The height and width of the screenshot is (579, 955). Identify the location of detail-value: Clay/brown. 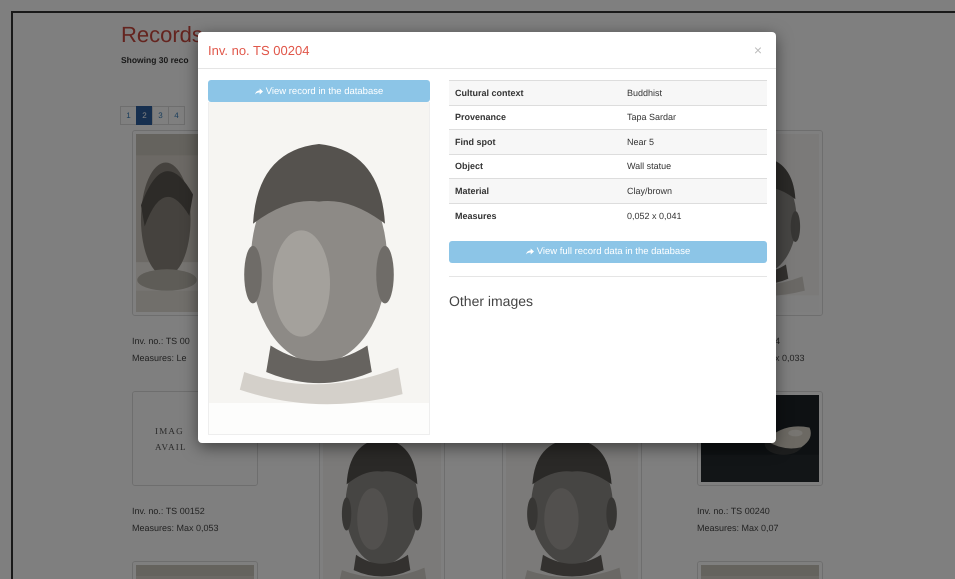
(694, 190).